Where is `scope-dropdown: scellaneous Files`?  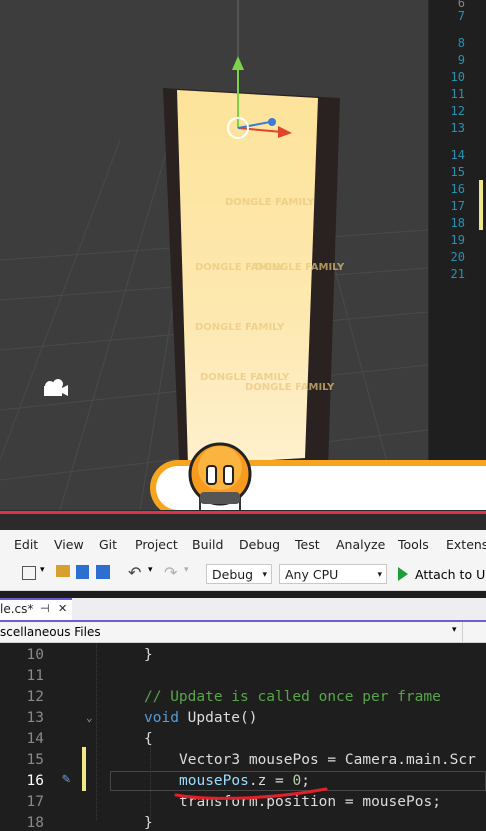 scope-dropdown: scellaneous Files is located at coordinates (50, 632).